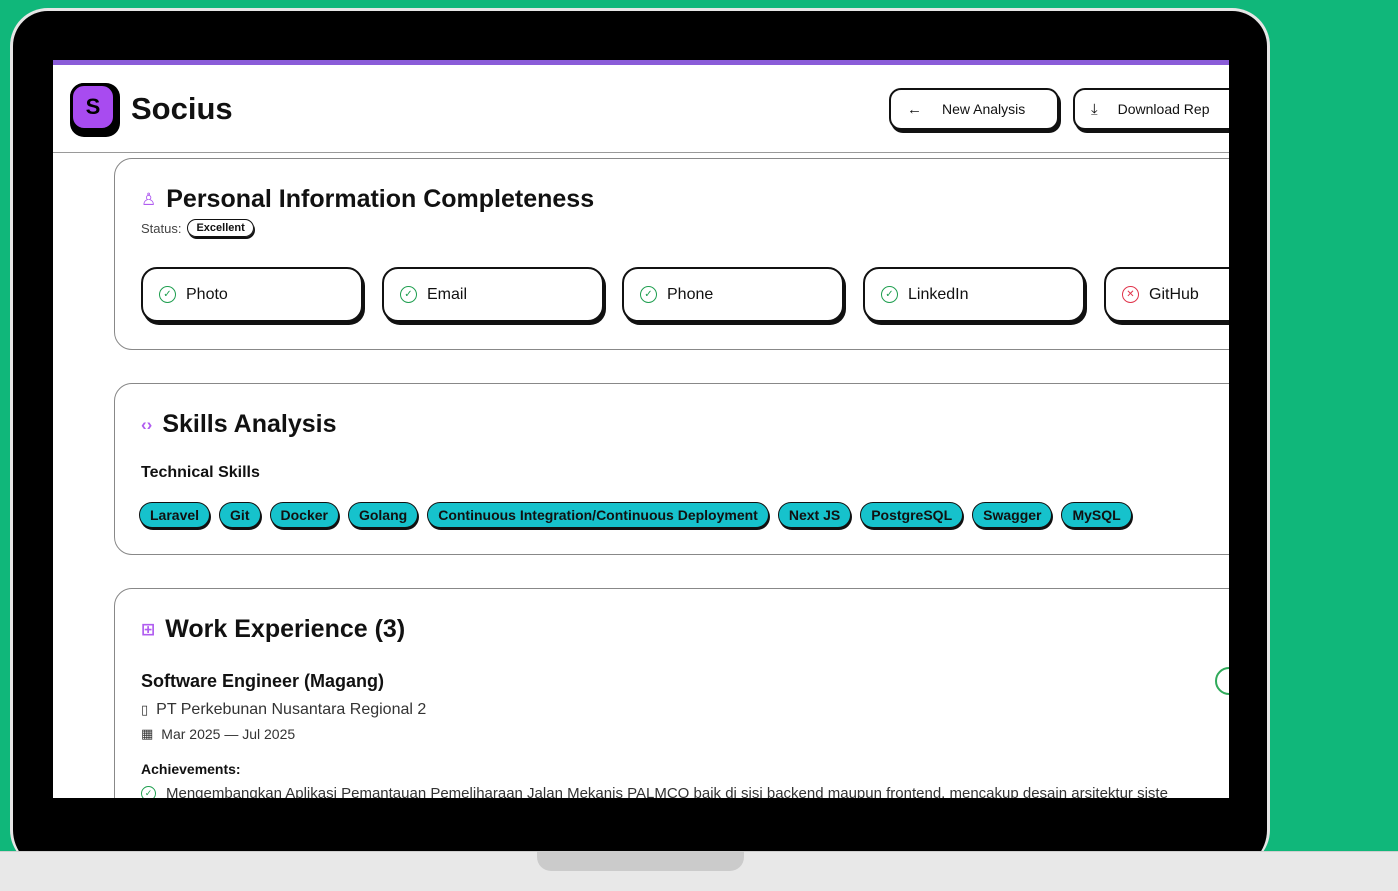 The height and width of the screenshot is (891, 1398). Describe the element at coordinates (380, 199) in the screenshot. I see `personal-info-title-text: Personal Information Completeness` at that location.